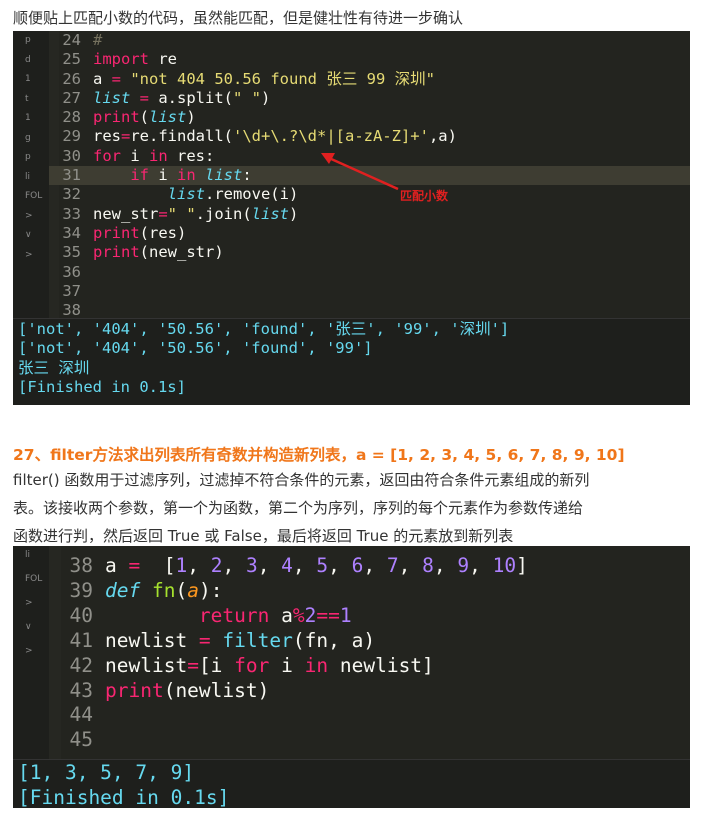 The image size is (710, 817). What do you see at coordinates (334, 640) in the screenshot?
I see `code-token: (fn, a)` at bounding box center [334, 640].